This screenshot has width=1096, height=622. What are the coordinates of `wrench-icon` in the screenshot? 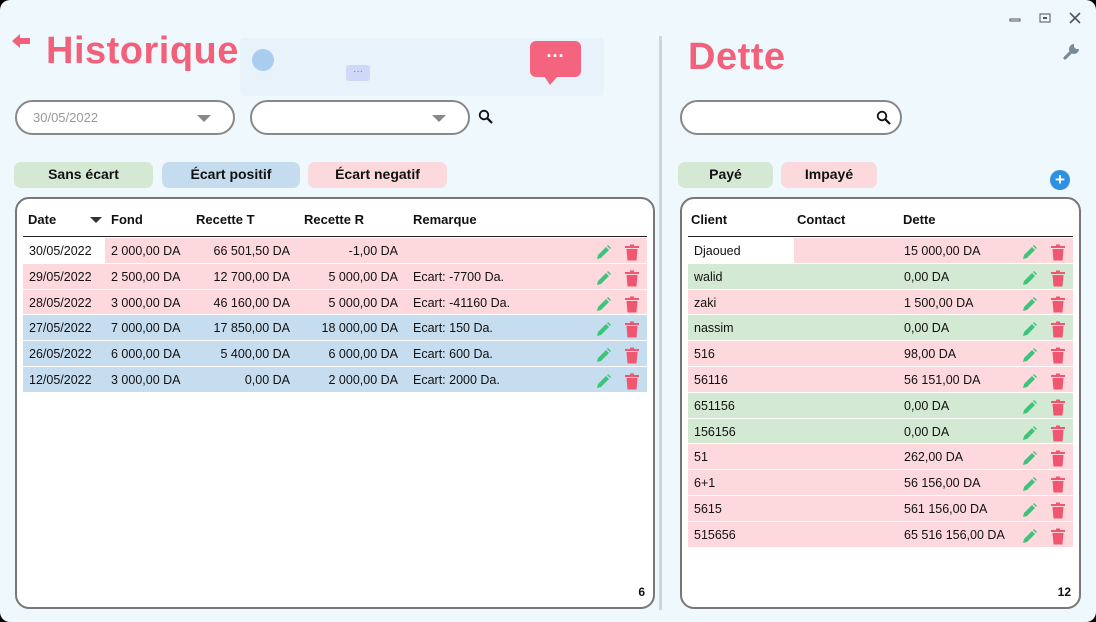 It's located at (1072, 51).